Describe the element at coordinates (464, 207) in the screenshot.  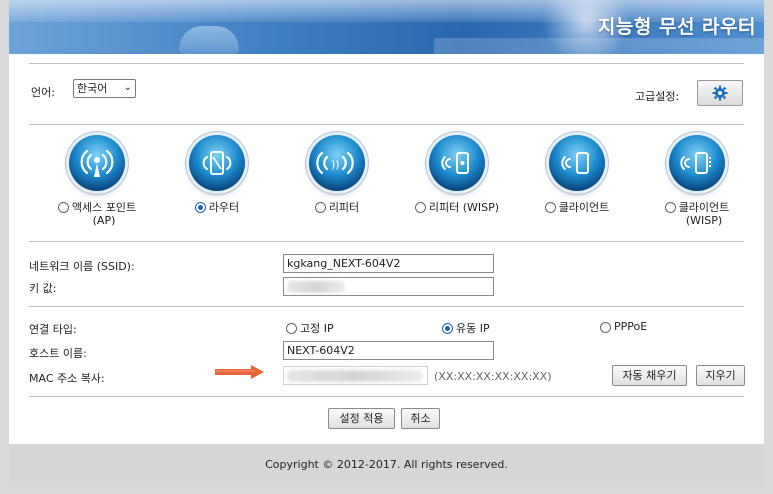
I see `mode-label-repeater-wisp: 리피터 (WISP)` at that location.